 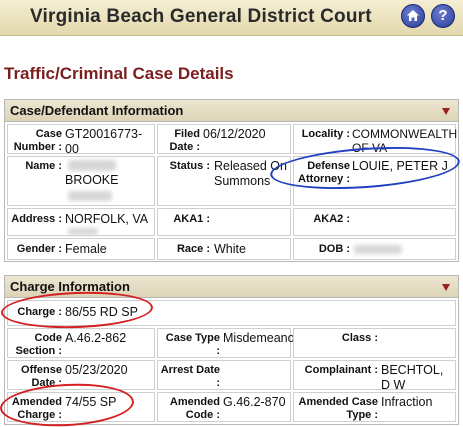 What do you see at coordinates (413, 16) in the screenshot?
I see `home-icon` at bounding box center [413, 16].